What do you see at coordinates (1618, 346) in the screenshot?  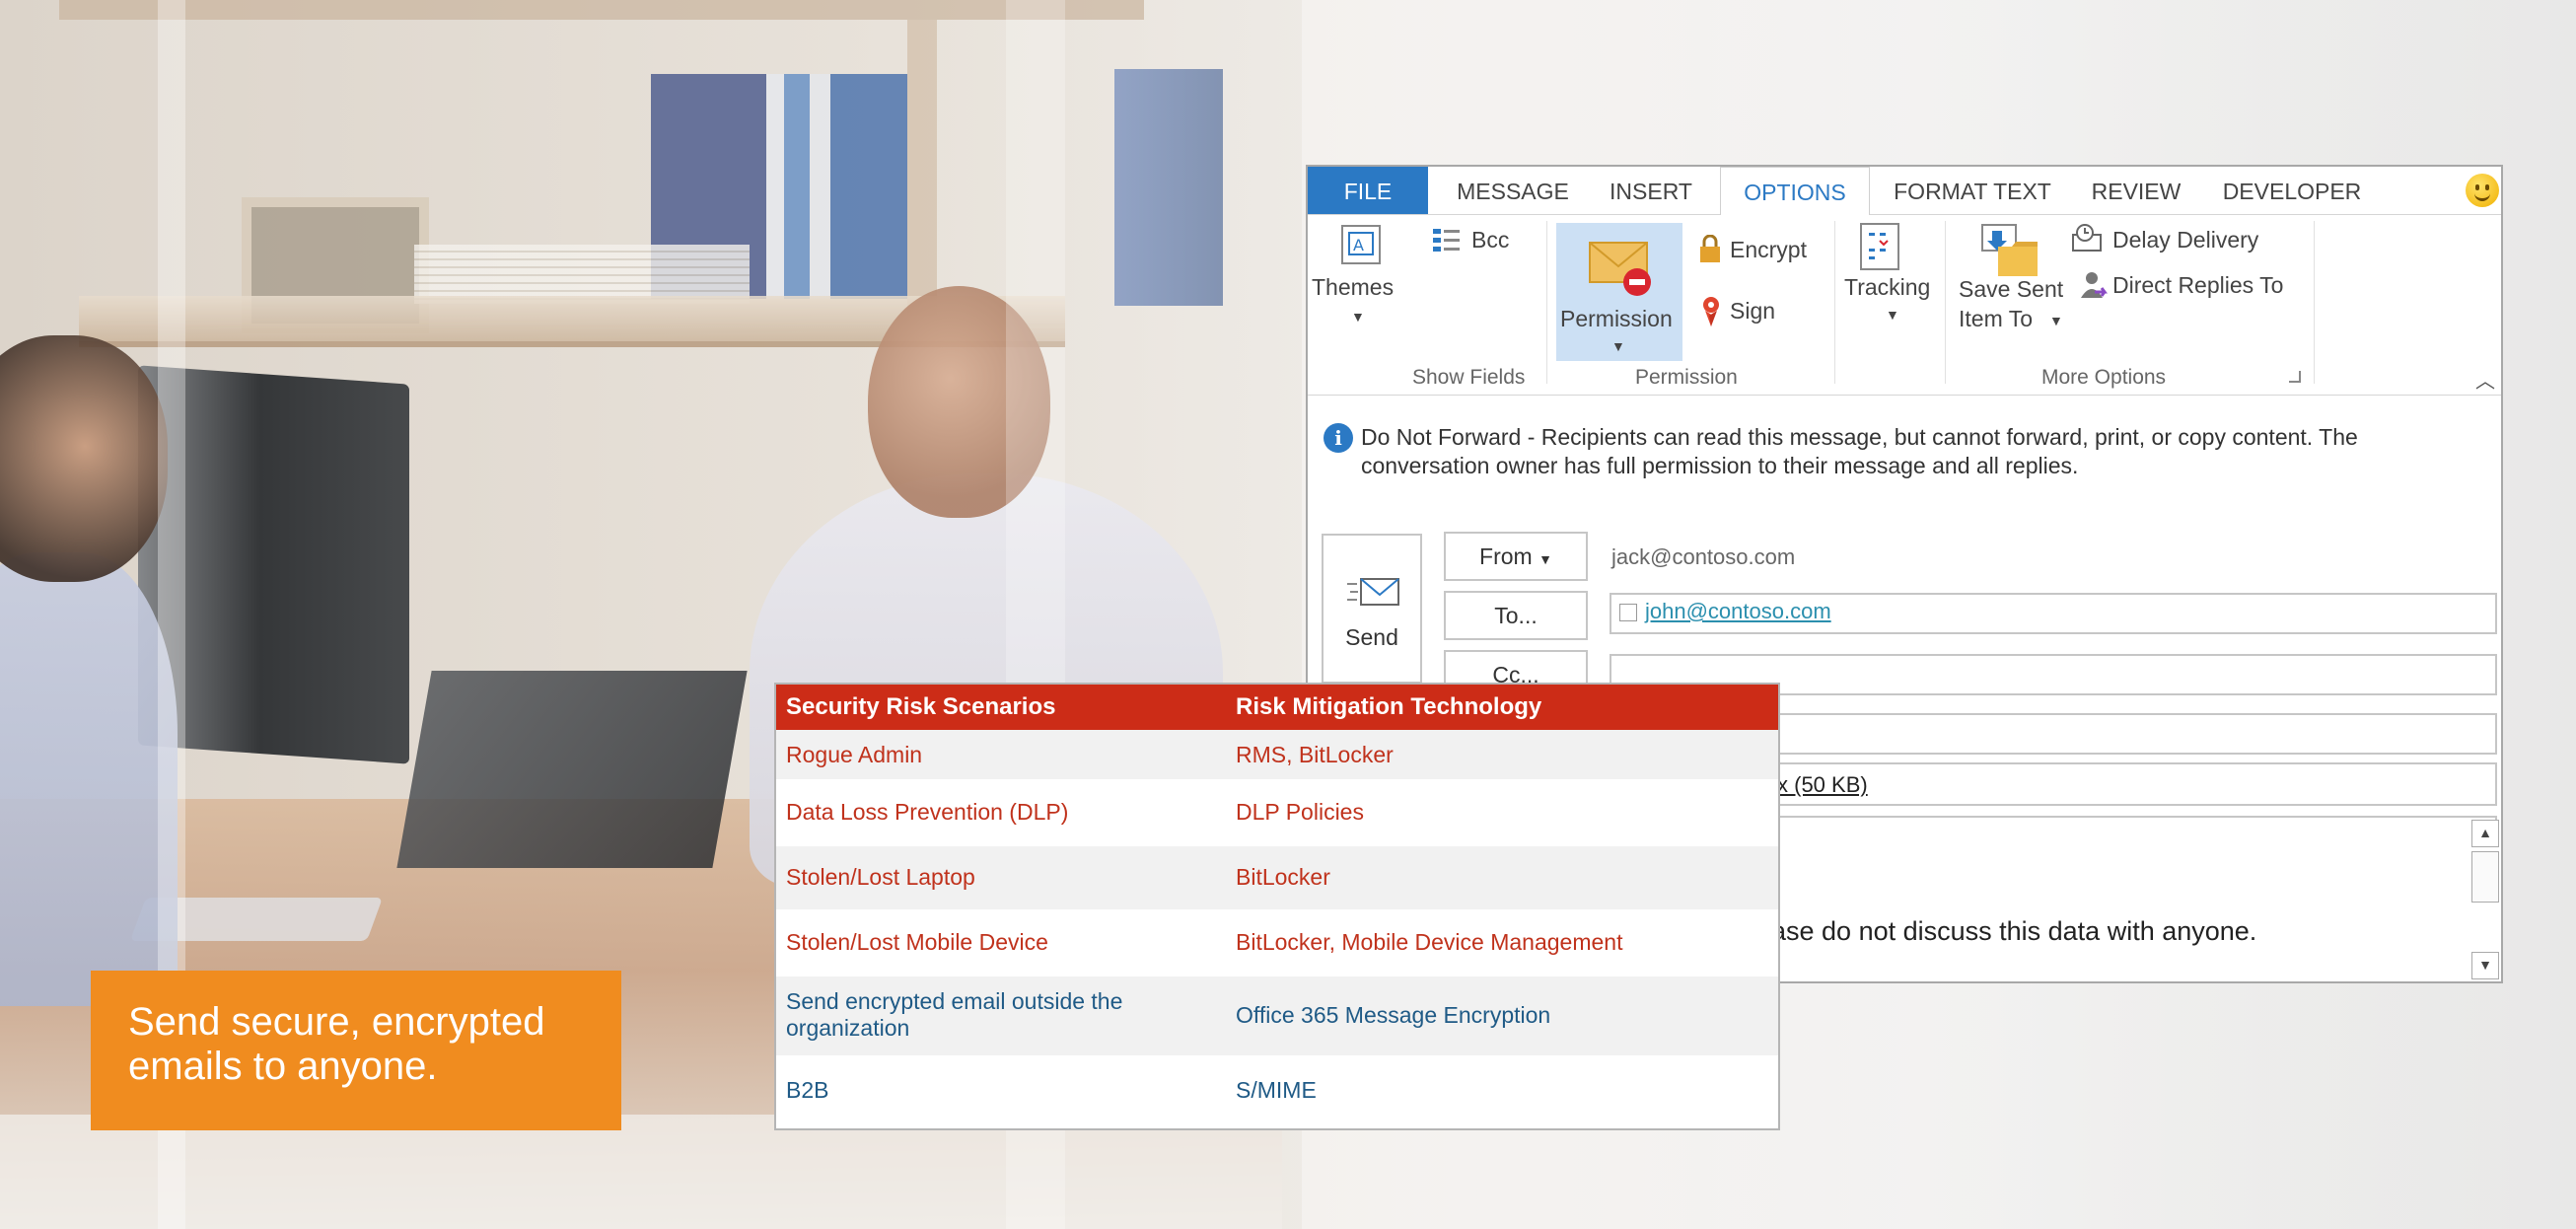 I see `permission-dropdown-icon: ▼` at bounding box center [1618, 346].